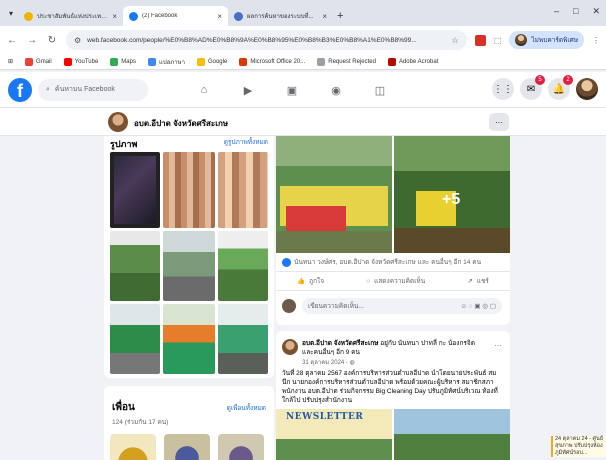 Image resolution: width=606 pixels, height=460 pixels. I want to click on comment-button: ○ แสดงความคิดเห็น, so click(395, 281).